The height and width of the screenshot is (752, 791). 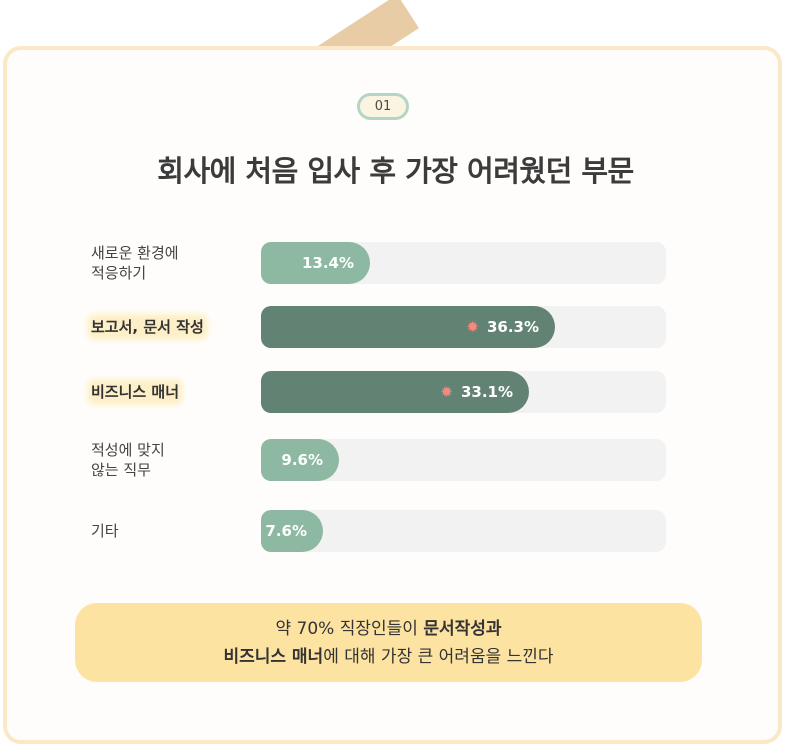 I want to click on bar-value-label: 33.1%, so click(x=486, y=392).